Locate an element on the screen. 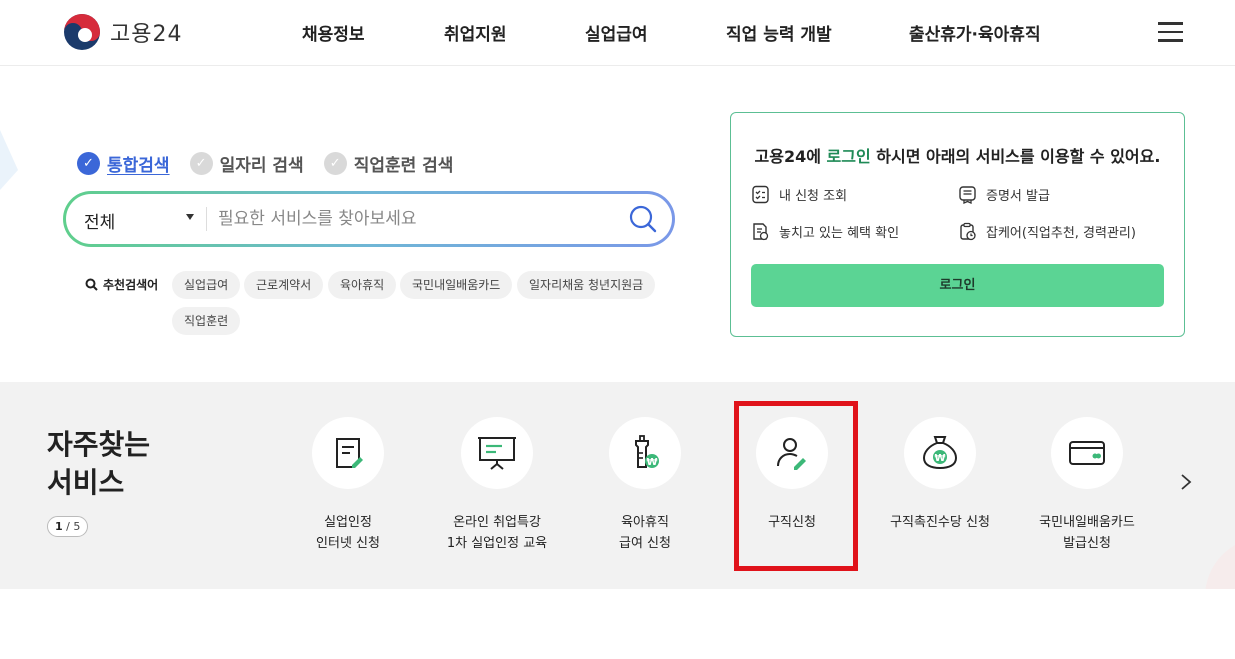  service-parental-leave-benefit: ₩ 육아휴직 급여 신청 is located at coordinates (645, 485).